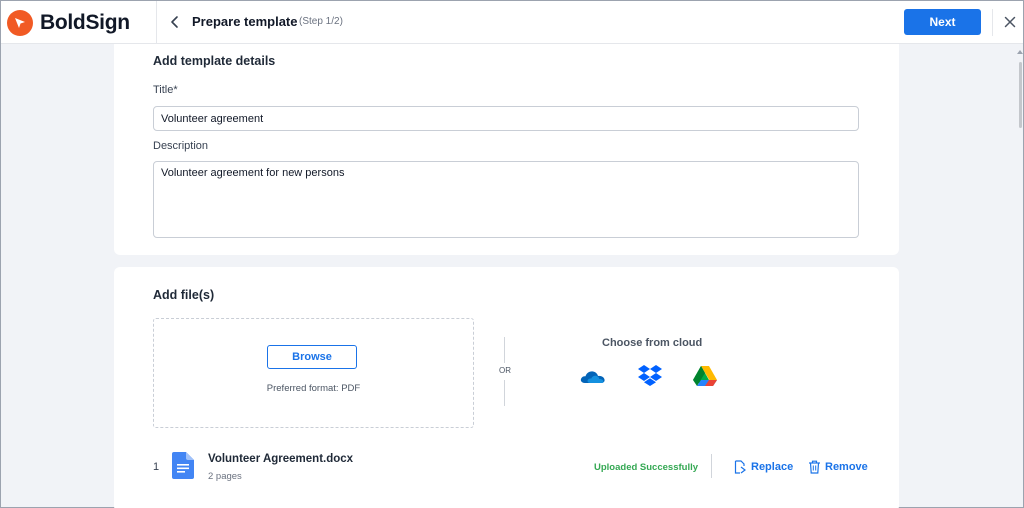 The image size is (1024, 508). What do you see at coordinates (312, 357) in the screenshot?
I see `browse-button: Browse` at bounding box center [312, 357].